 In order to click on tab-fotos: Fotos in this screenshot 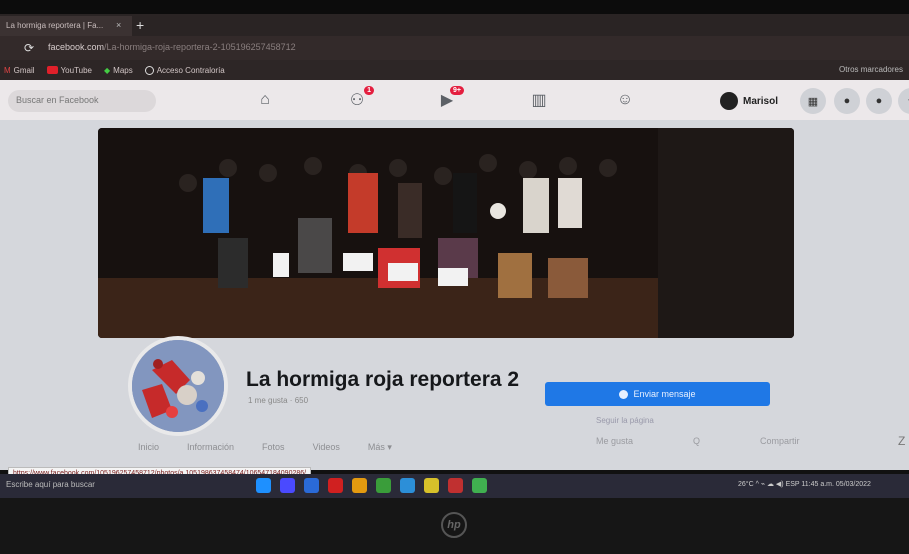, I will do `click(273, 447)`.